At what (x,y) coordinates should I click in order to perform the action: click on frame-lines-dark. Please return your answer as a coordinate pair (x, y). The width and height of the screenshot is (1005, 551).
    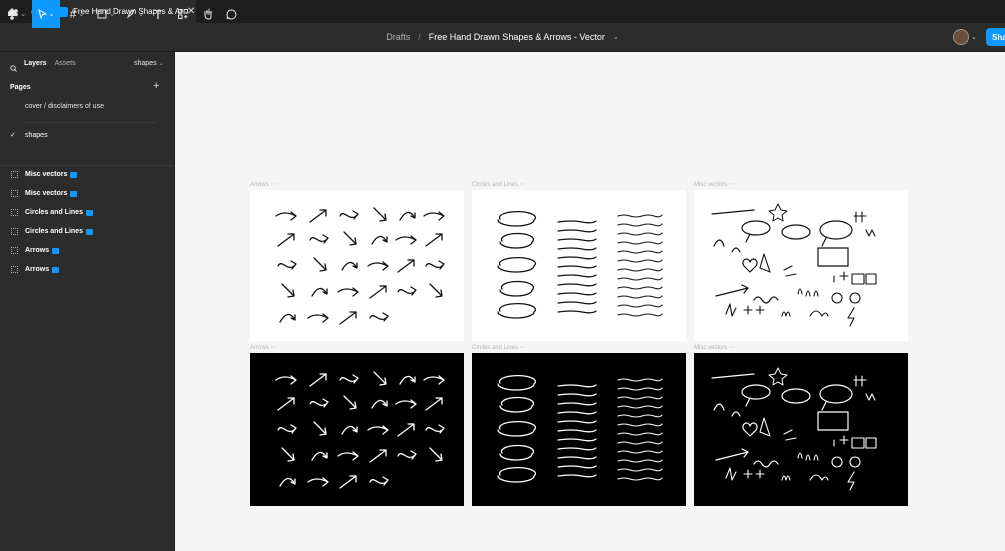
    Looking at the image, I should click on (579, 429).